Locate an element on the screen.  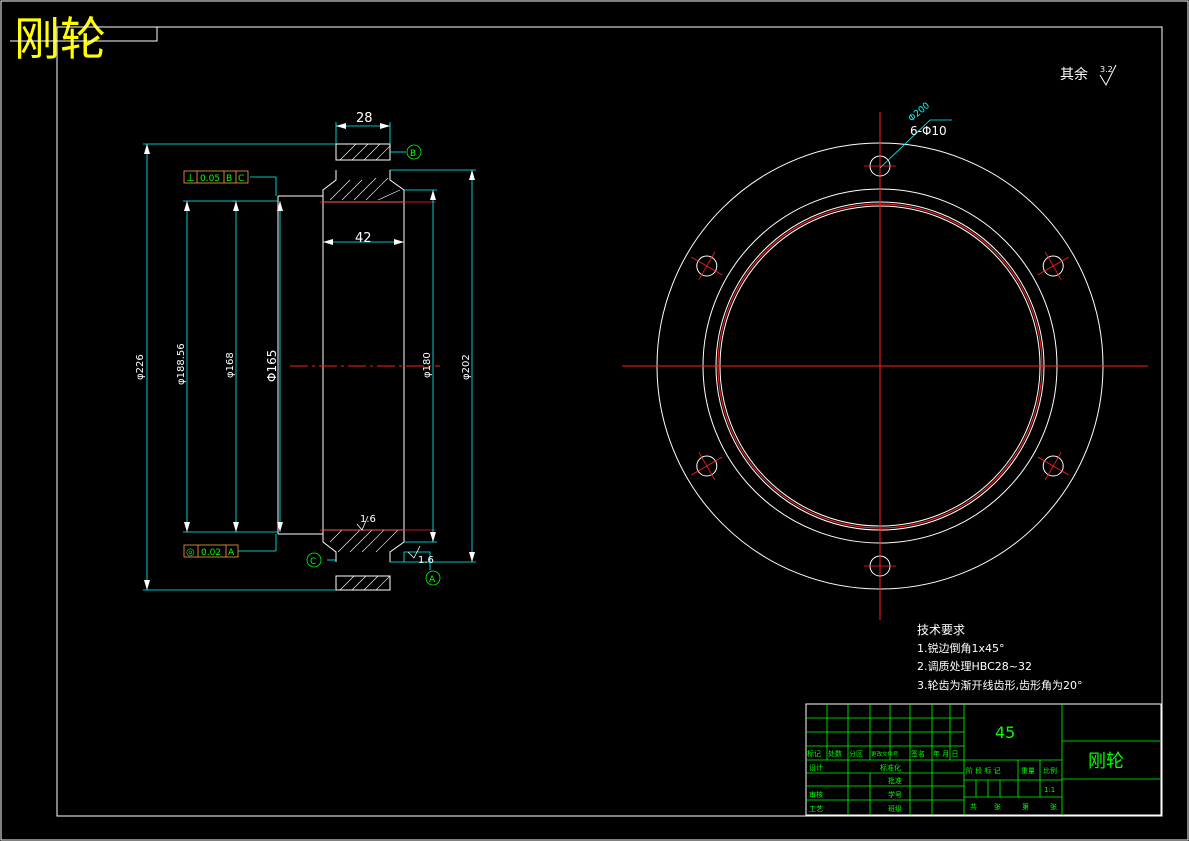
tb-sheet-3: 张 is located at coordinates (1053, 806).